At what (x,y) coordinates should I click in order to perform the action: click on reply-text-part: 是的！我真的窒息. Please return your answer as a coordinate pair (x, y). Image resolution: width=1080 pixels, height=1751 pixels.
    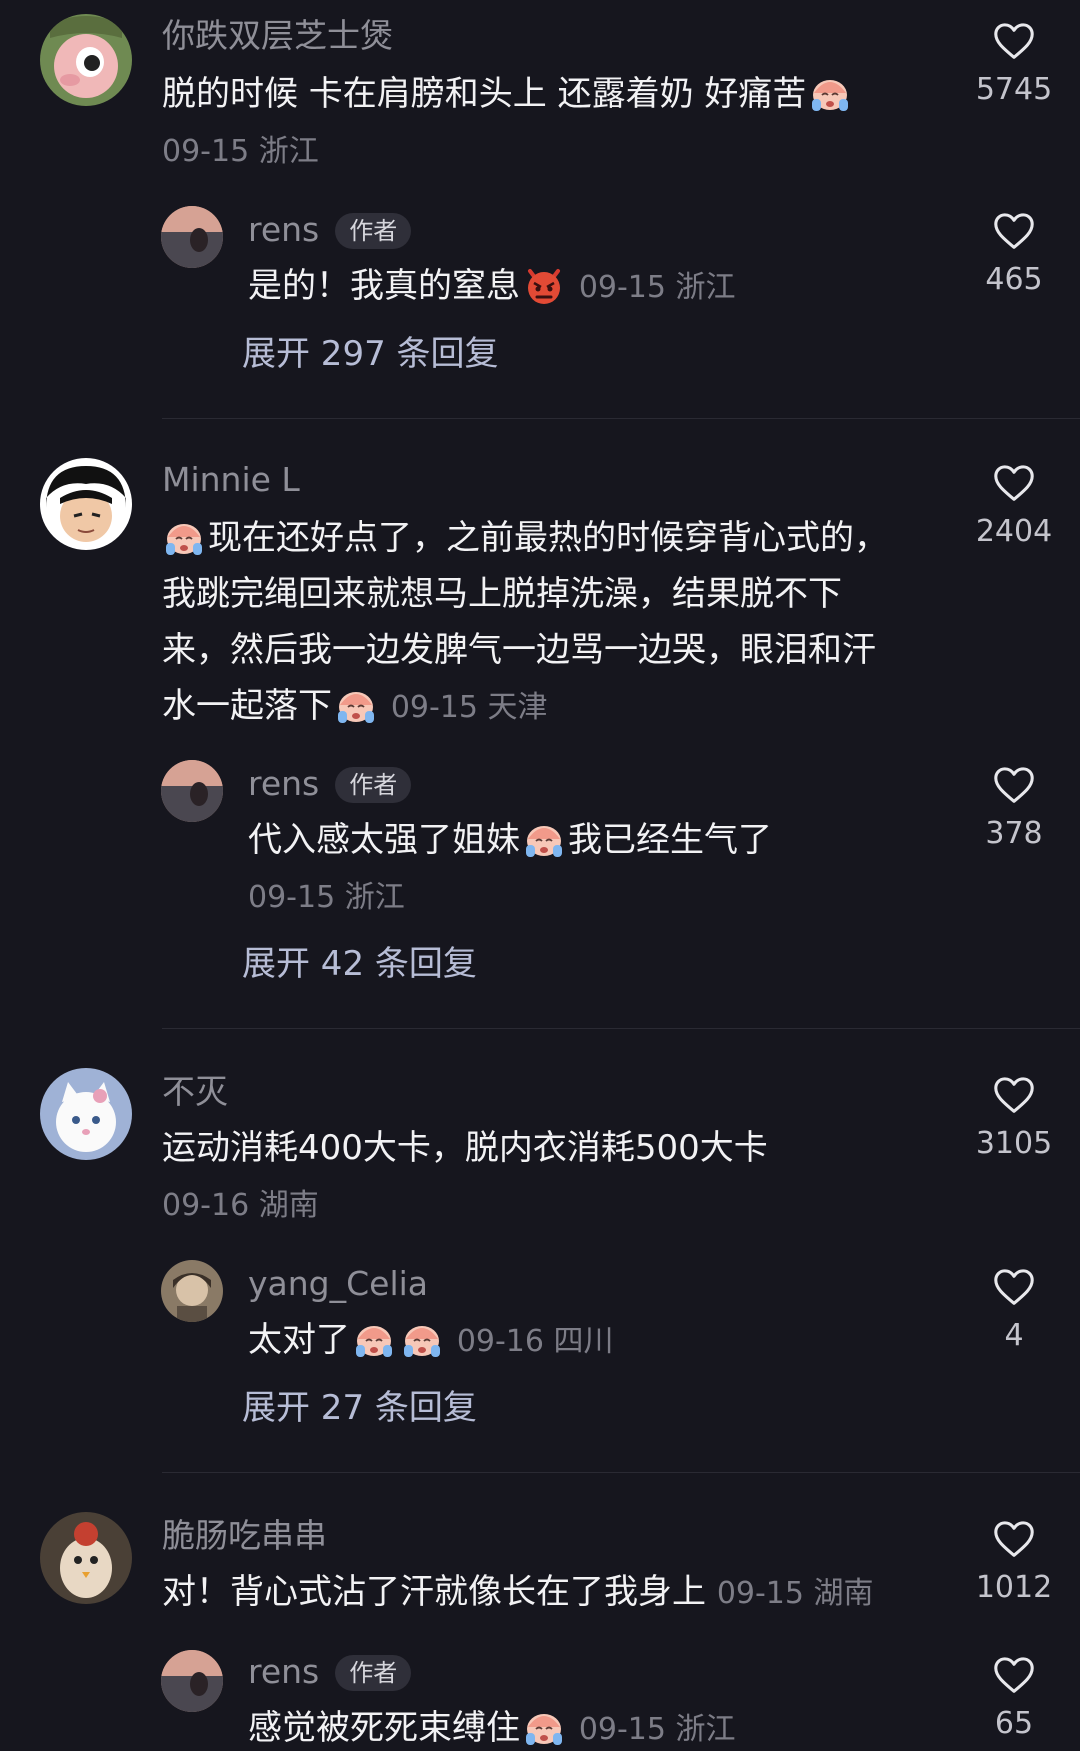
    Looking at the image, I should click on (384, 286).